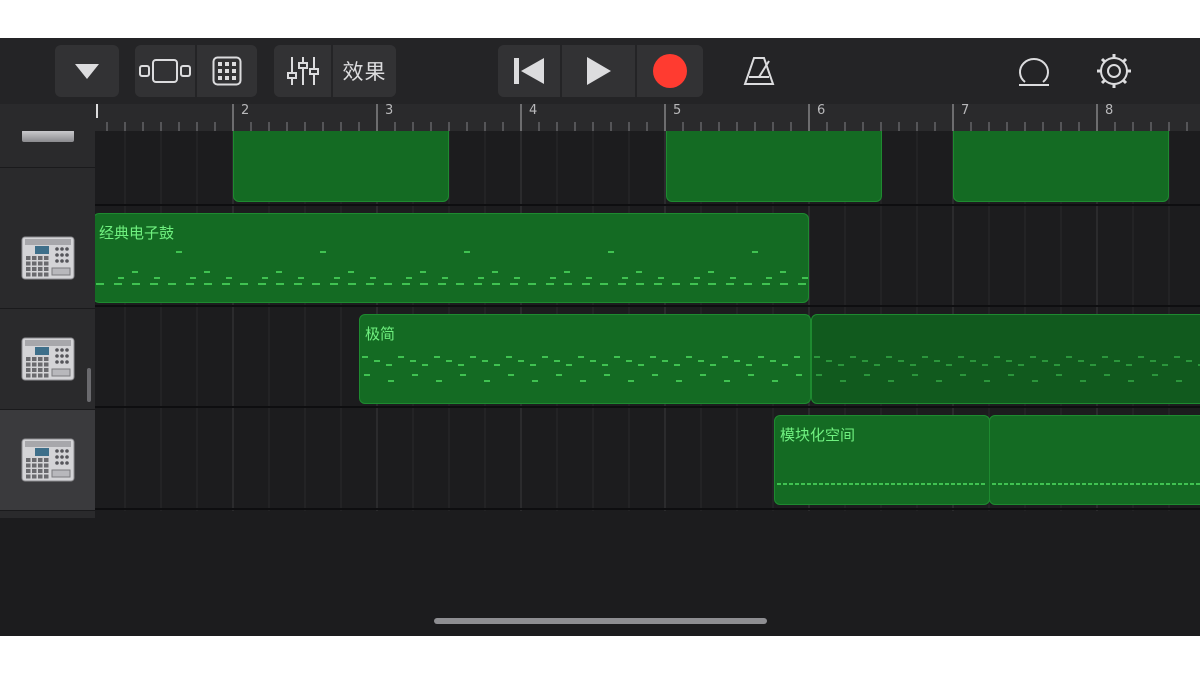  I want to click on region-minimal: 极简, so click(585, 359).